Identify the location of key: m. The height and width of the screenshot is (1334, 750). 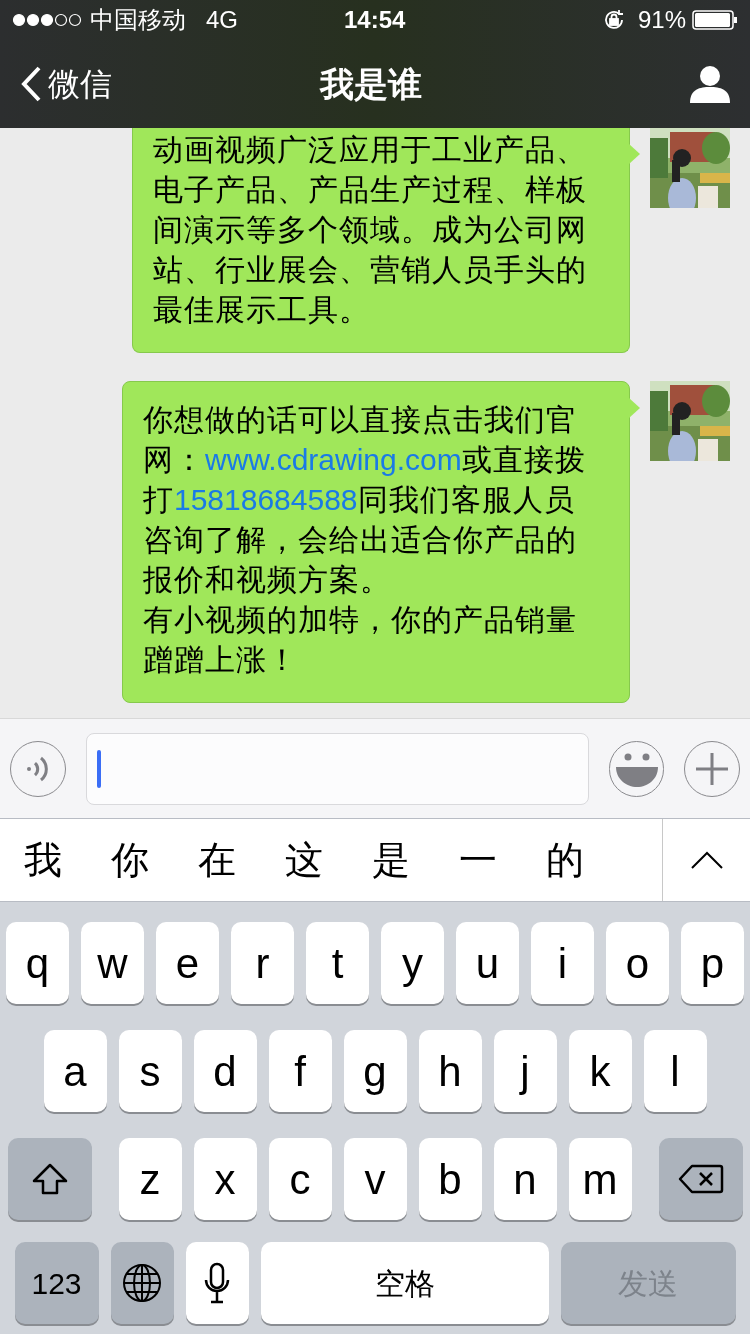
(600, 1179).